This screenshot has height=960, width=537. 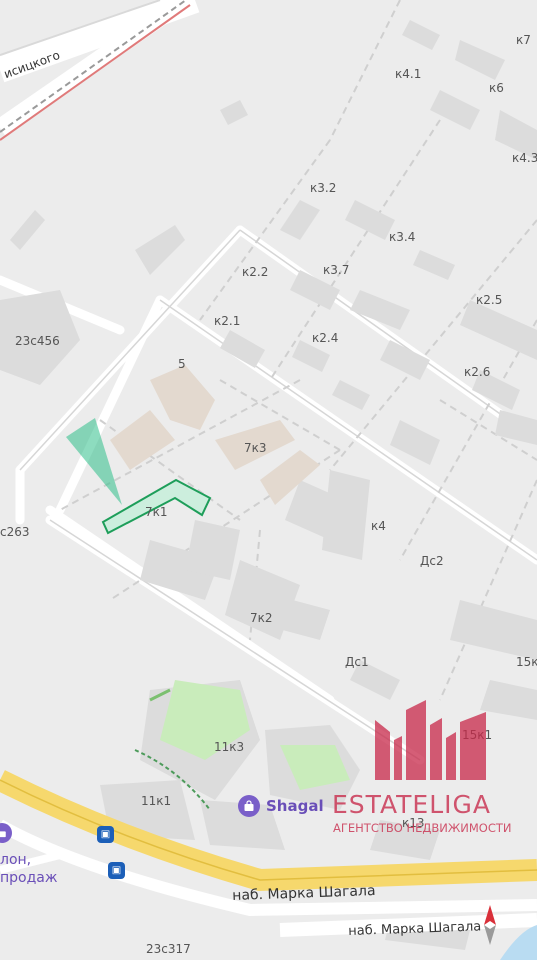 I want to click on watermark-subtitle: АГЕНТСТВО НЕДВИЖИМОСТИ, so click(x=422, y=828).